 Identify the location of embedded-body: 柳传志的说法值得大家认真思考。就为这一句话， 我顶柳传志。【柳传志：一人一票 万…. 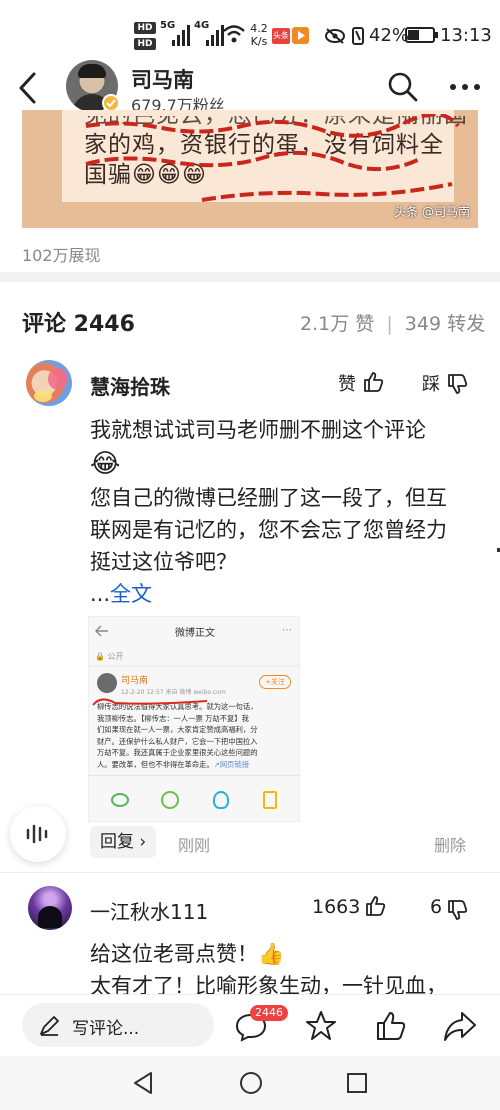
(177, 735).